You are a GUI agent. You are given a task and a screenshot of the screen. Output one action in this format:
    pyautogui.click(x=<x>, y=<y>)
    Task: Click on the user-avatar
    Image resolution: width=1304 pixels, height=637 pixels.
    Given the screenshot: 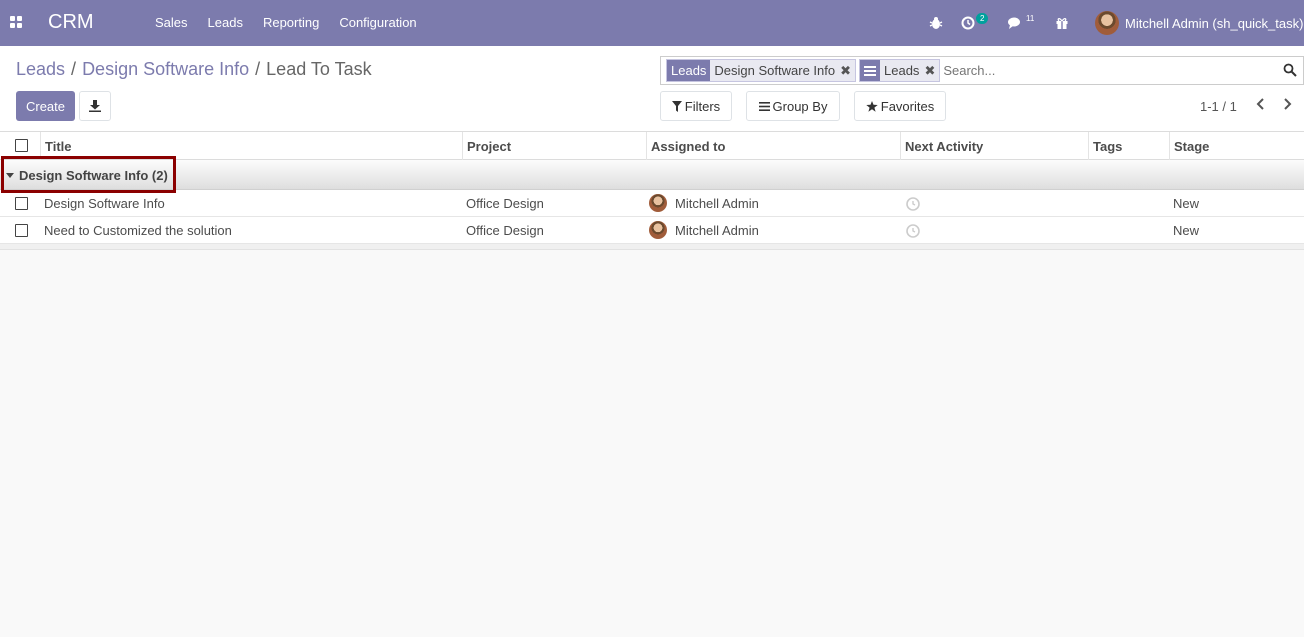 What is the action you would take?
    pyautogui.click(x=1107, y=23)
    